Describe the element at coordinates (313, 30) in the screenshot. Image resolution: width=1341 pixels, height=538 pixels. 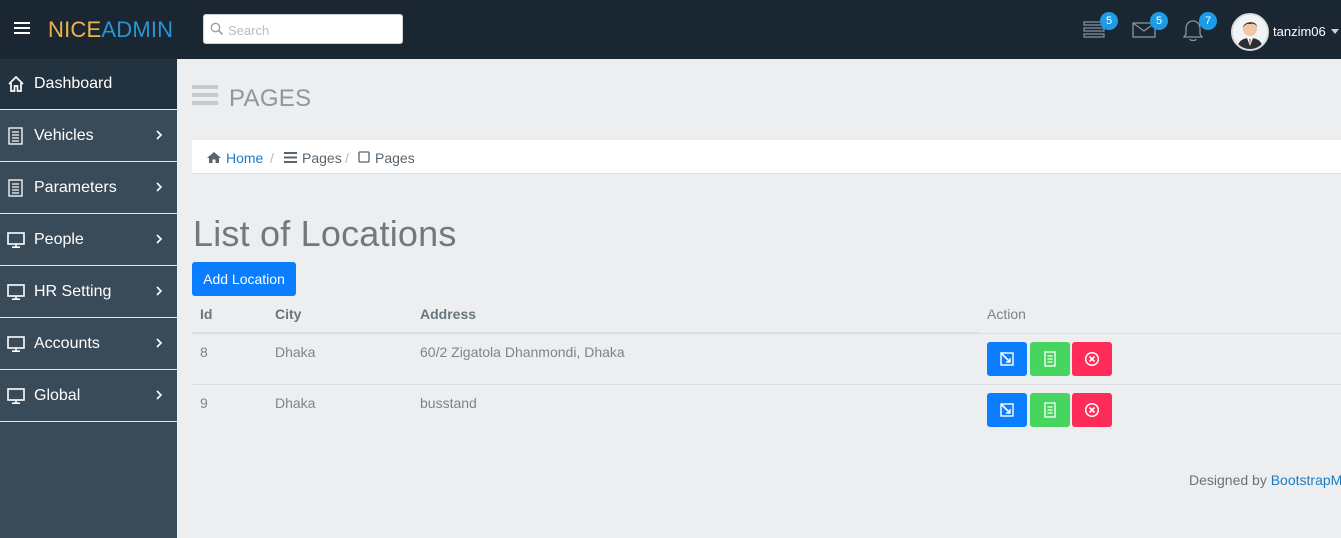
I see `search-input` at that location.